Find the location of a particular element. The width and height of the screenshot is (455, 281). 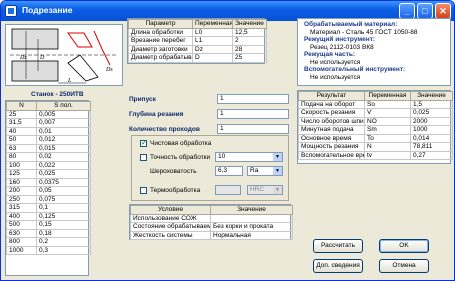

table-cell: 0,025 is located at coordinates (63, 174).